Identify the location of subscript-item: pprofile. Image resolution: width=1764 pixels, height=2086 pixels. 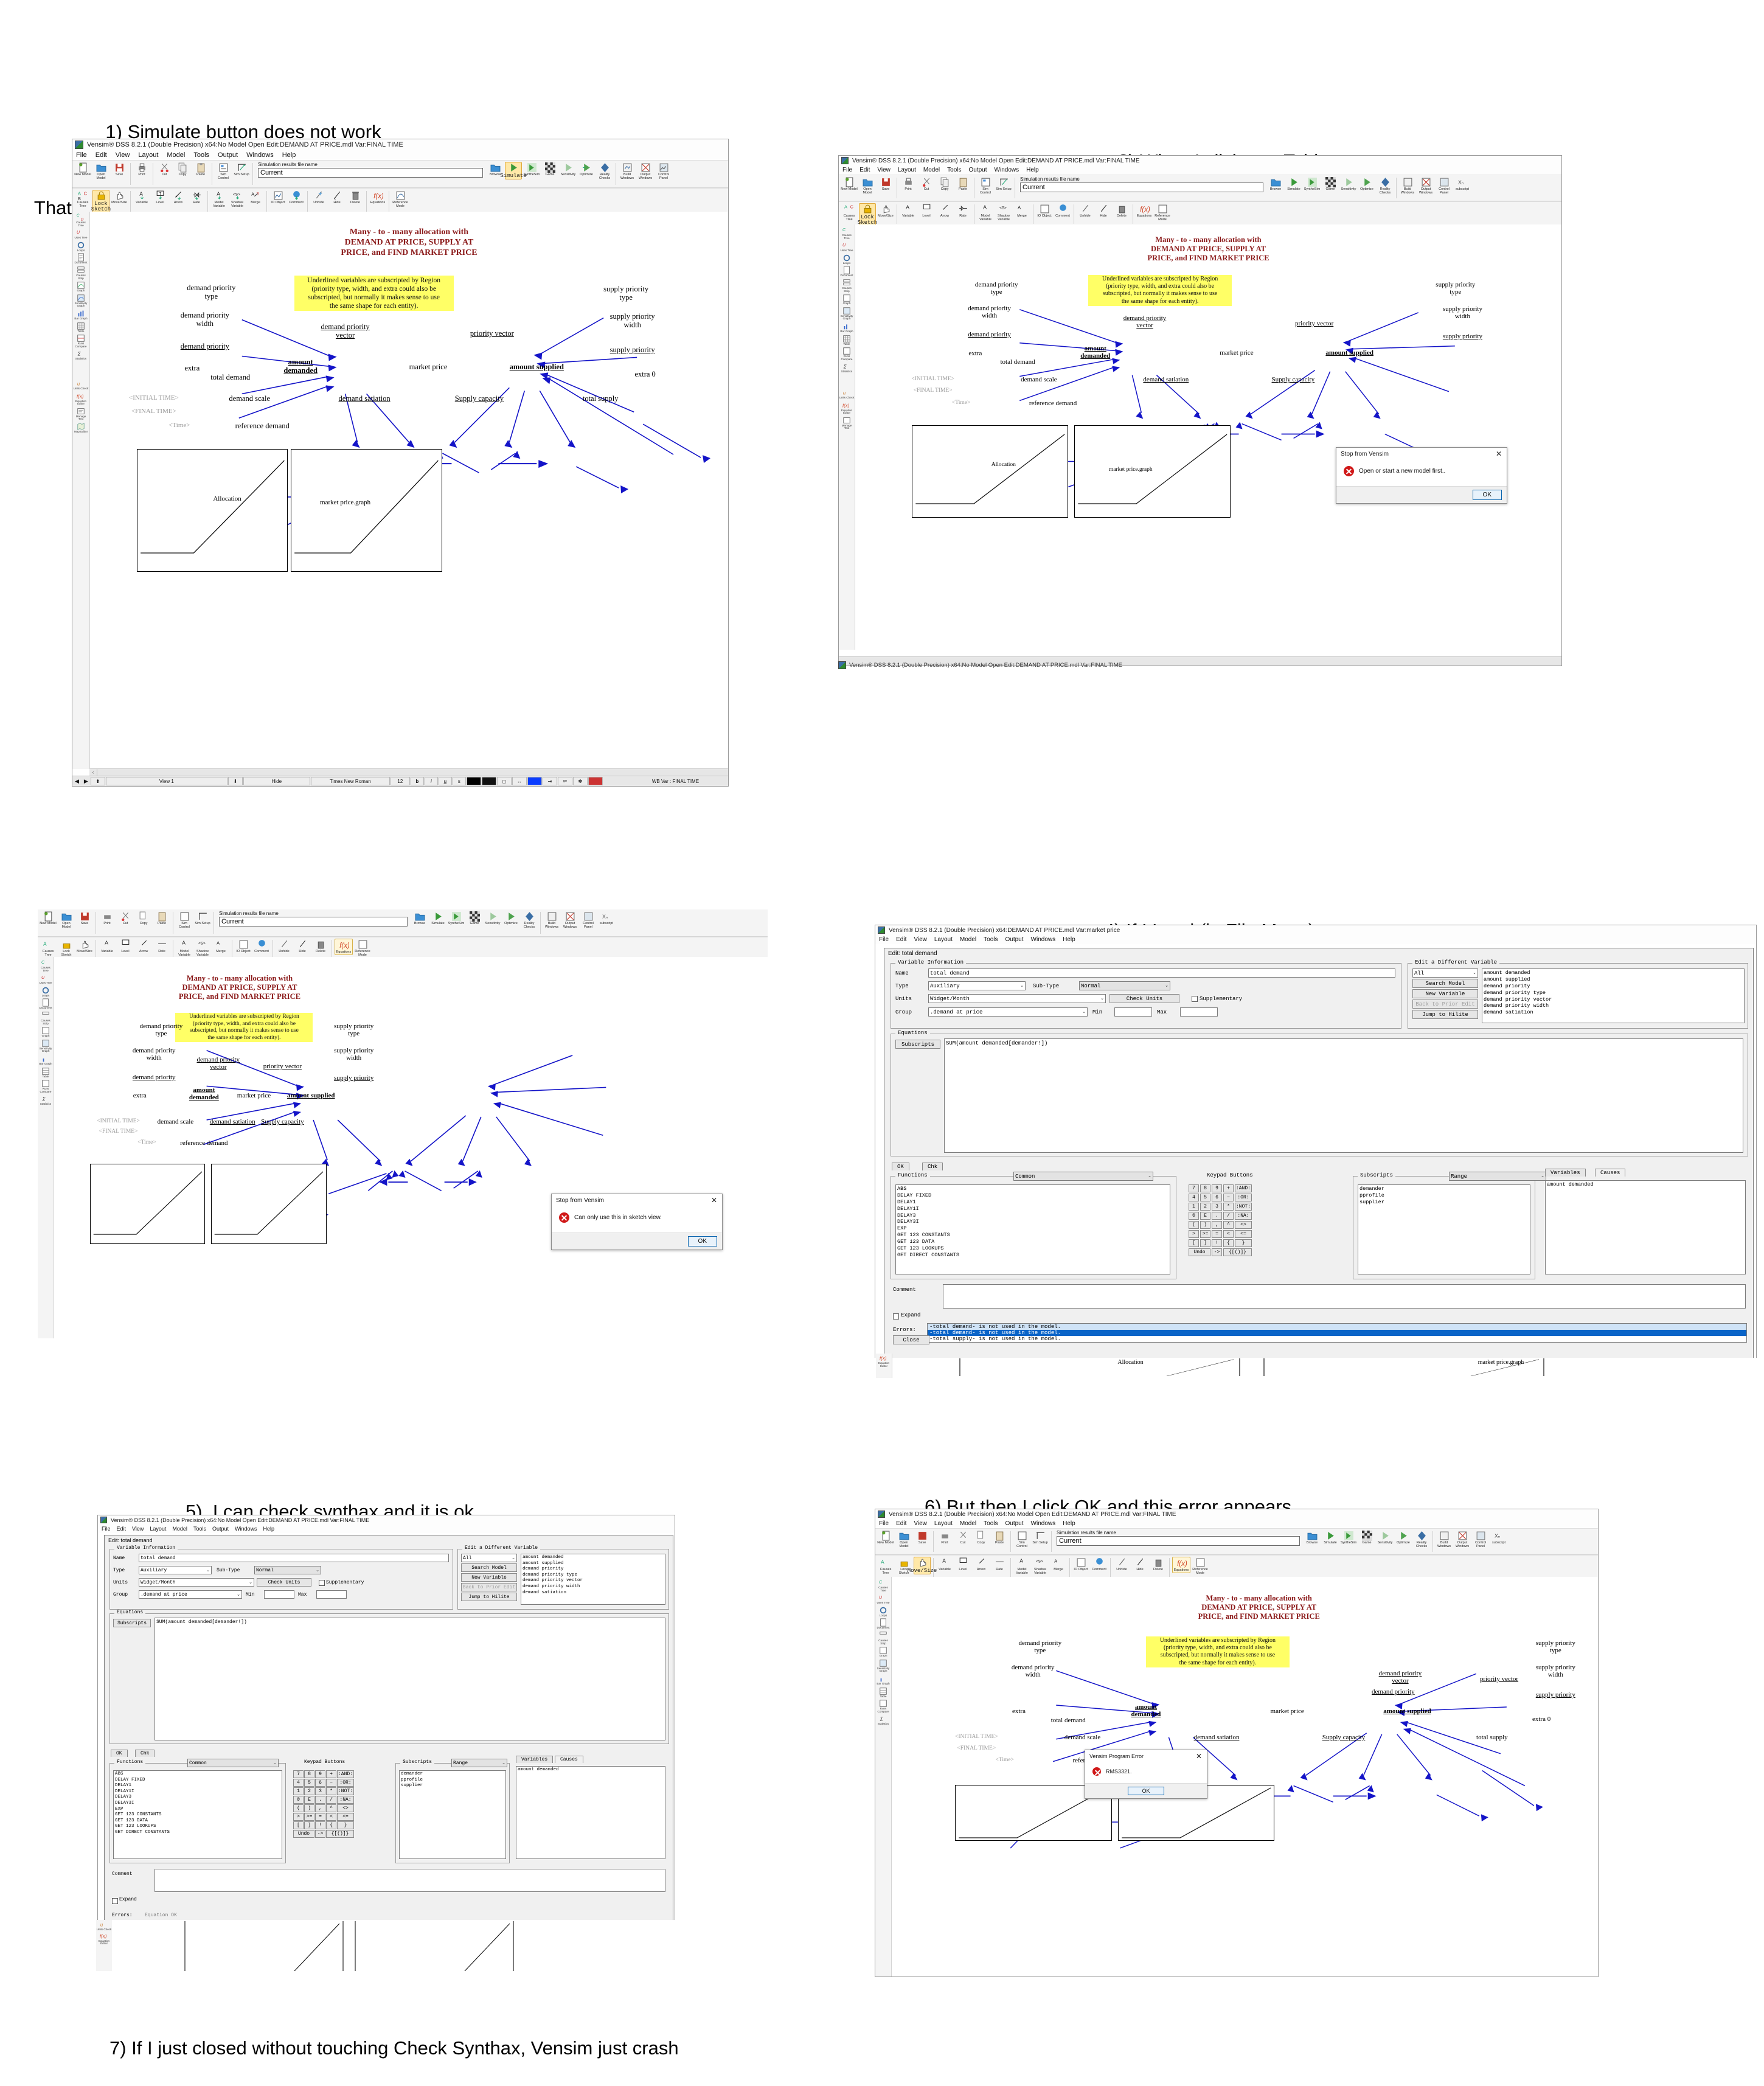
(452, 1781).